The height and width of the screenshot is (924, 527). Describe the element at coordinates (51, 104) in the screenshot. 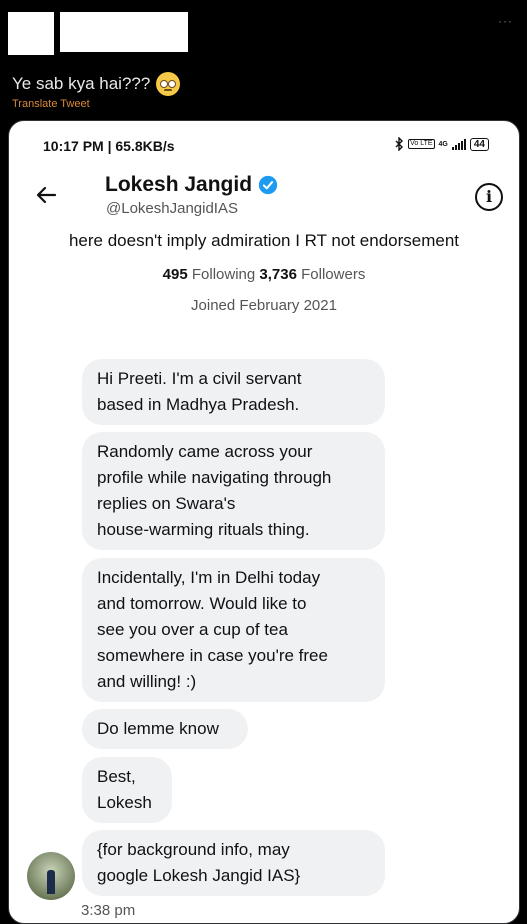

I see `translate-tweet-link: Translate Tweet` at that location.